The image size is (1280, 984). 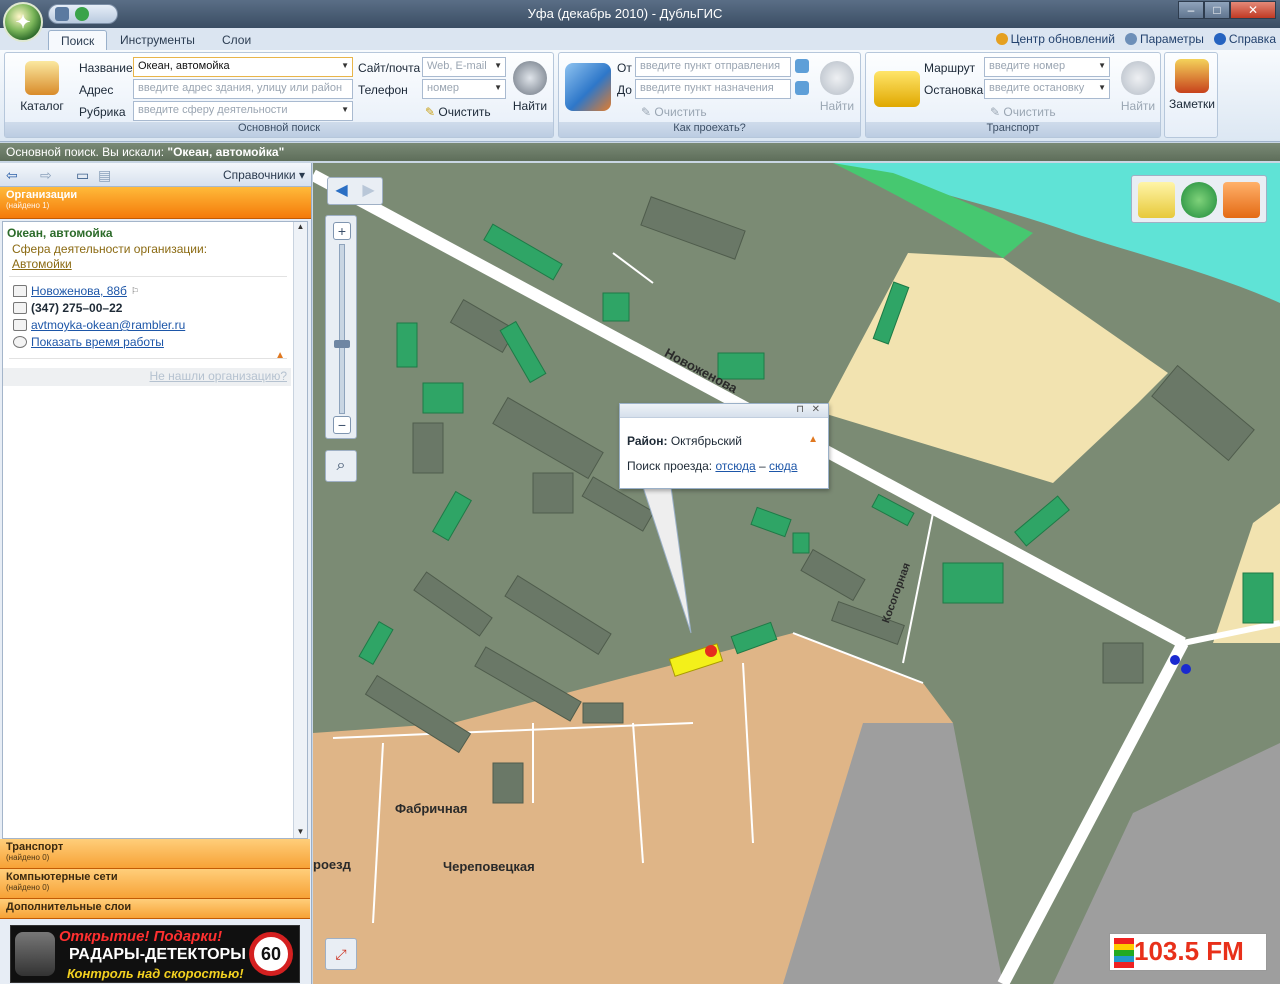 I want to click on zoom-slider, so click(x=342, y=329).